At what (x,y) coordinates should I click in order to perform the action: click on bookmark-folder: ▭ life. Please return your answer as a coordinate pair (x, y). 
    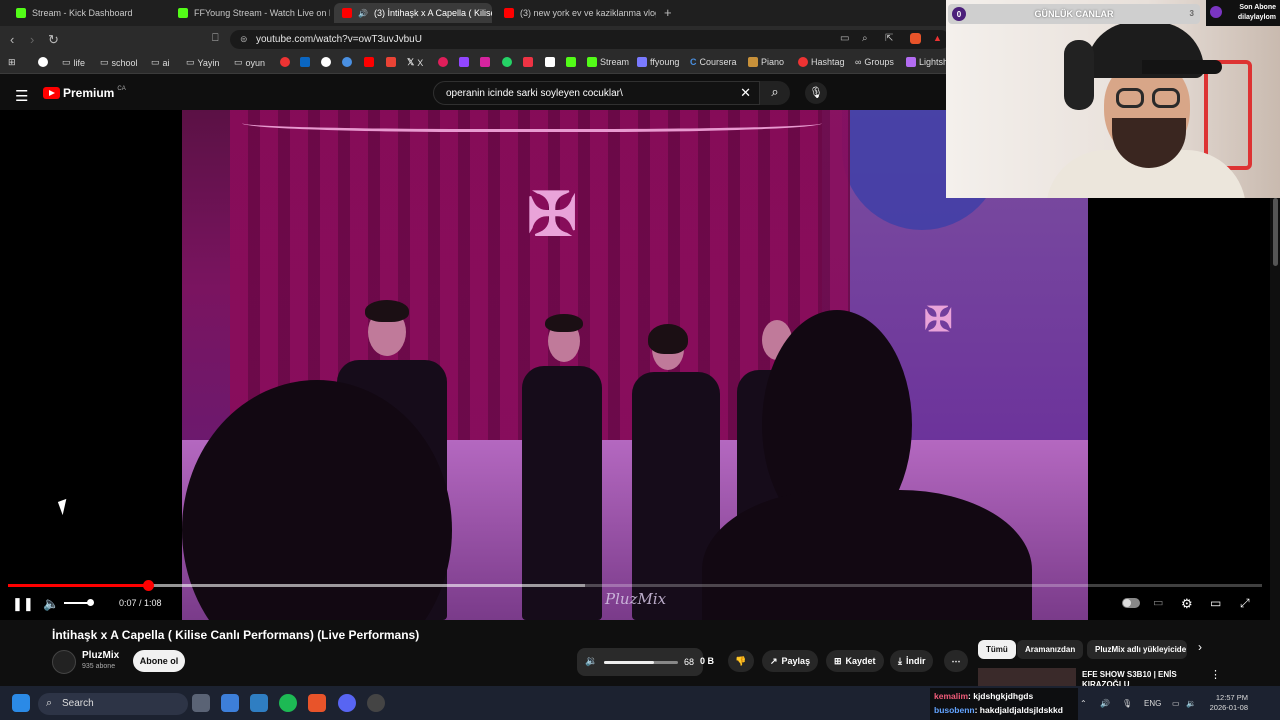
    Looking at the image, I should click on (73, 62).